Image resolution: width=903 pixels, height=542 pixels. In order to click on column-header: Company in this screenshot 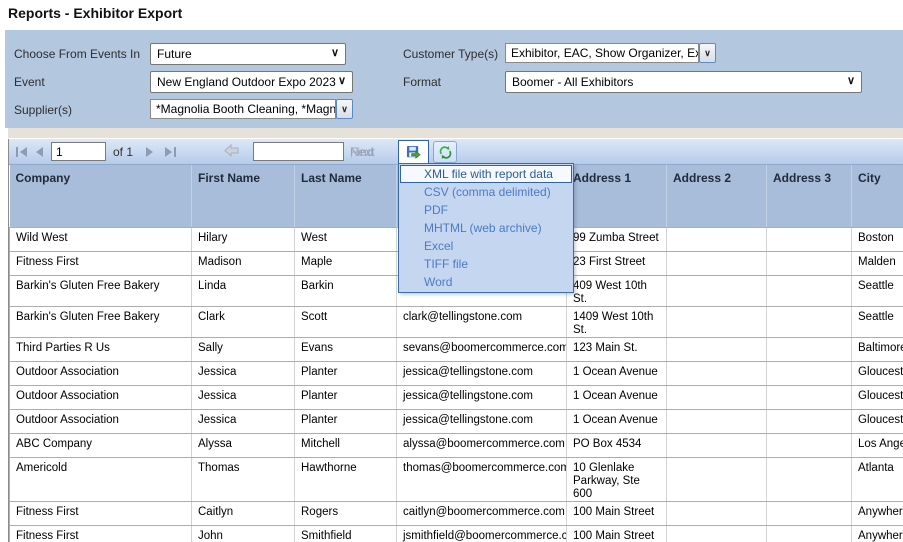, I will do `click(100, 196)`.